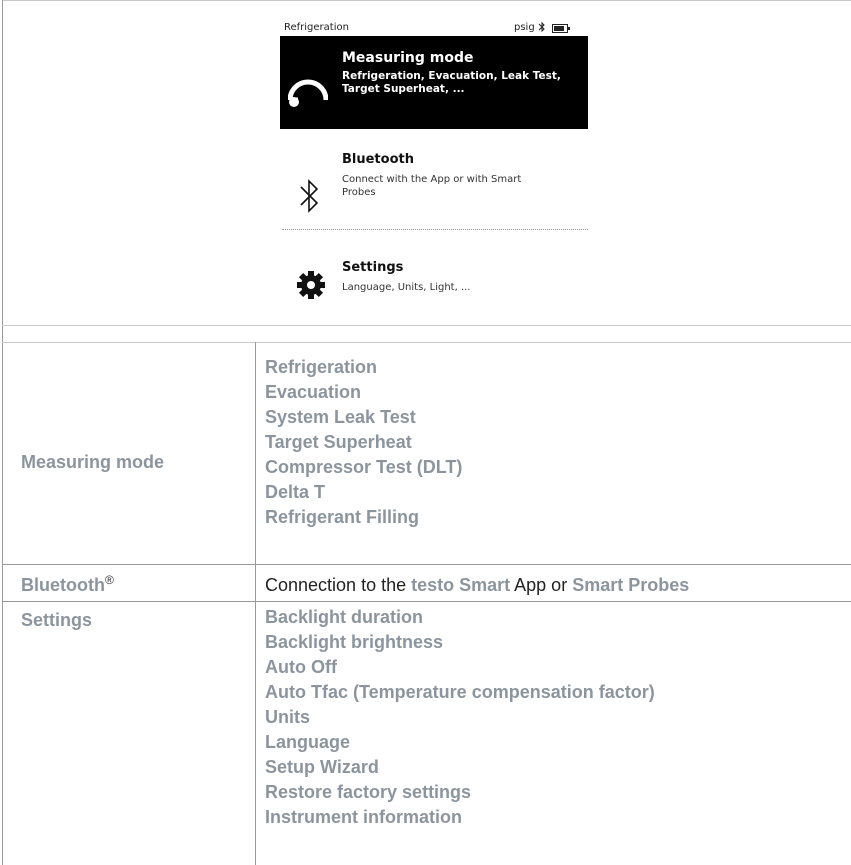 Image resolution: width=851 pixels, height=865 pixels. Describe the element at coordinates (344, 617) in the screenshot. I see `settings-item: Backlight duration` at that location.